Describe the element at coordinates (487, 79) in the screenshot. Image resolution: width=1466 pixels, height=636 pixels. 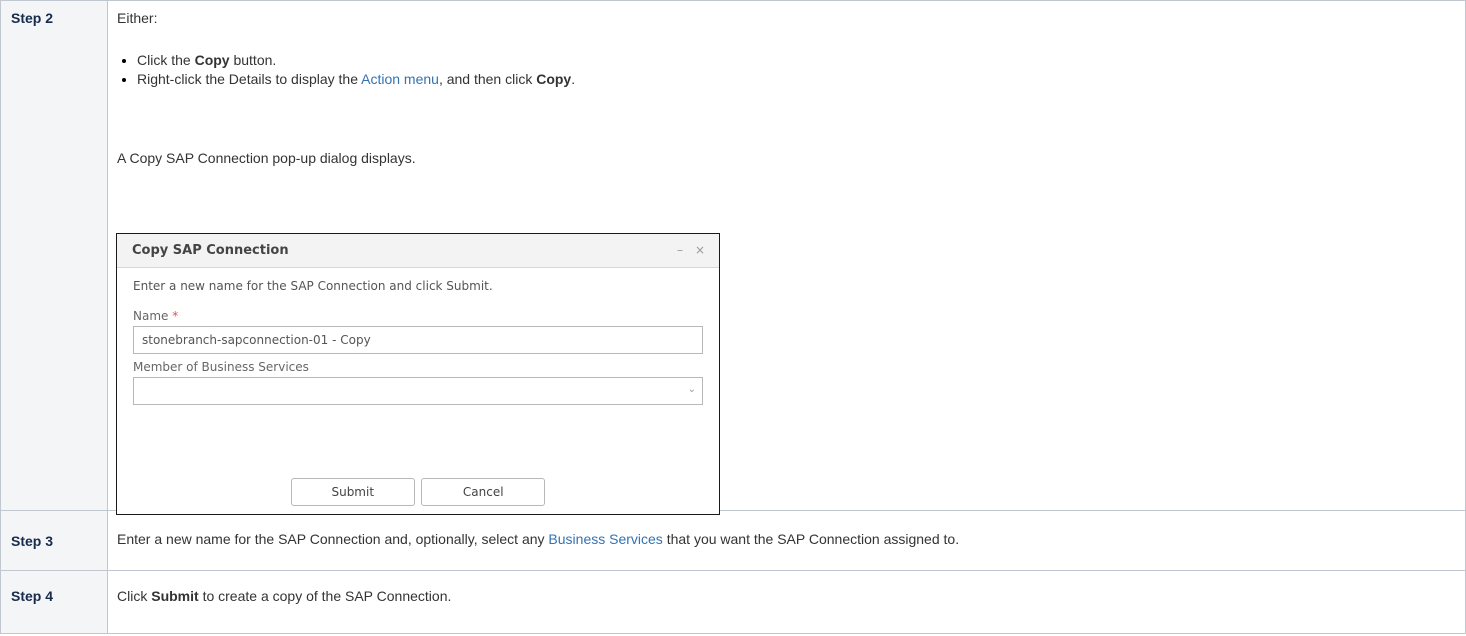
I see `text: , and then click` at that location.